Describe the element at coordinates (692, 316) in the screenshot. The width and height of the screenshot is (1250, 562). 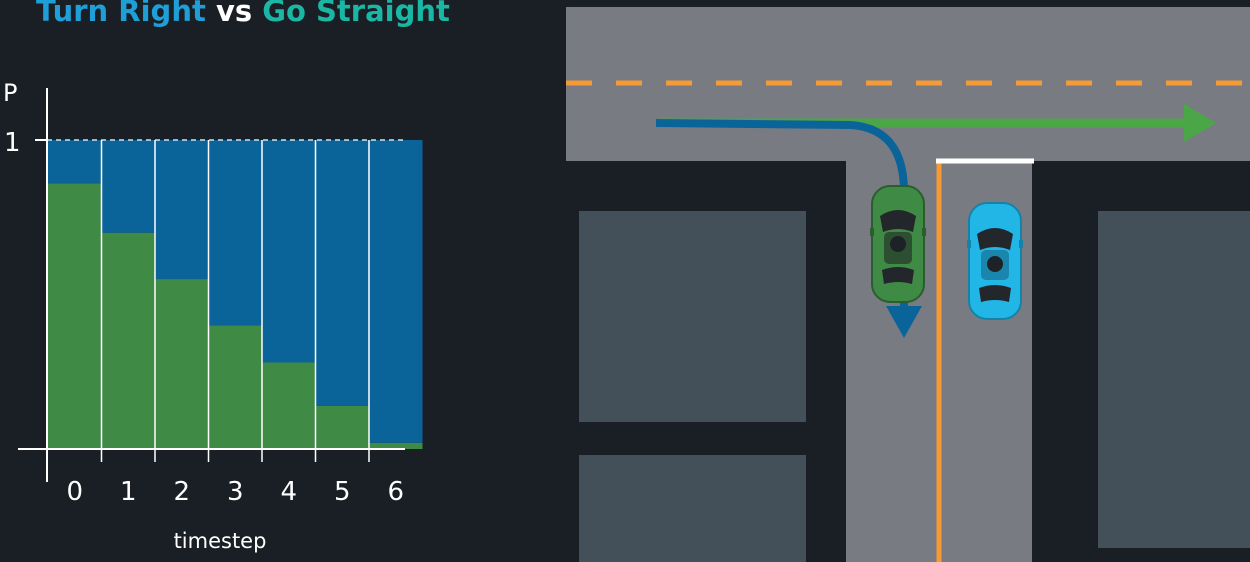
I see `city-block-top-left` at that location.